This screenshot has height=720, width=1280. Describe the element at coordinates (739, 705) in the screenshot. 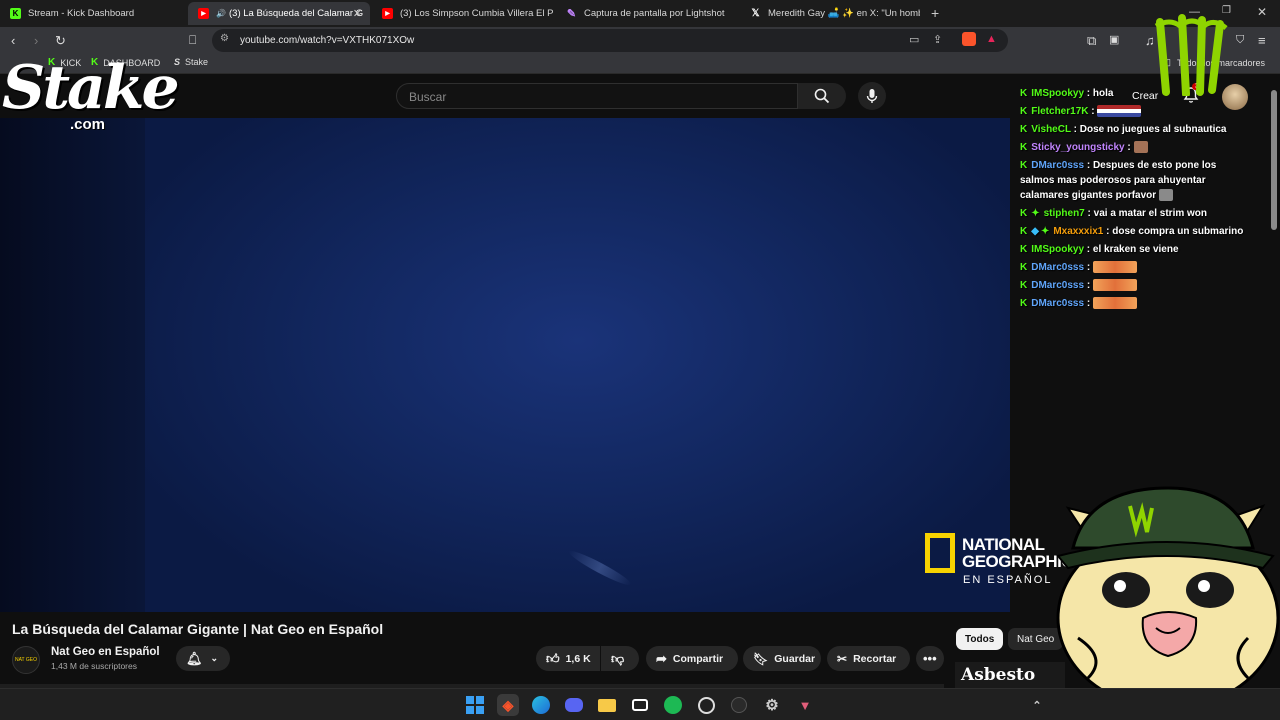

I see `obs-icon` at that location.